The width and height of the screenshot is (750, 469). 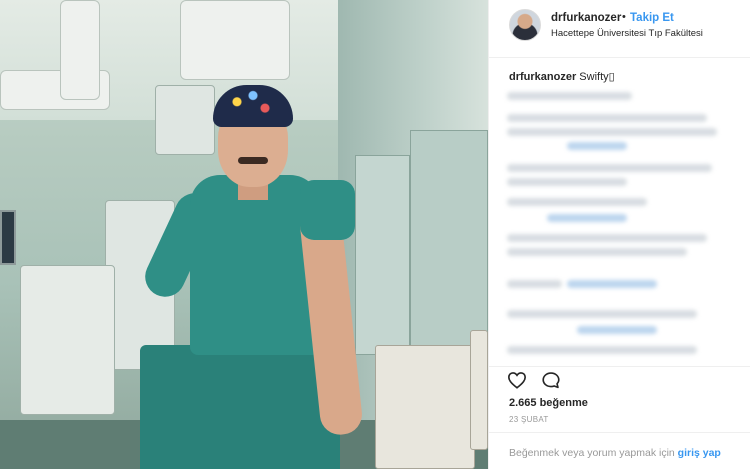 What do you see at coordinates (479, 390) in the screenshot?
I see `supply-cart-edge` at bounding box center [479, 390].